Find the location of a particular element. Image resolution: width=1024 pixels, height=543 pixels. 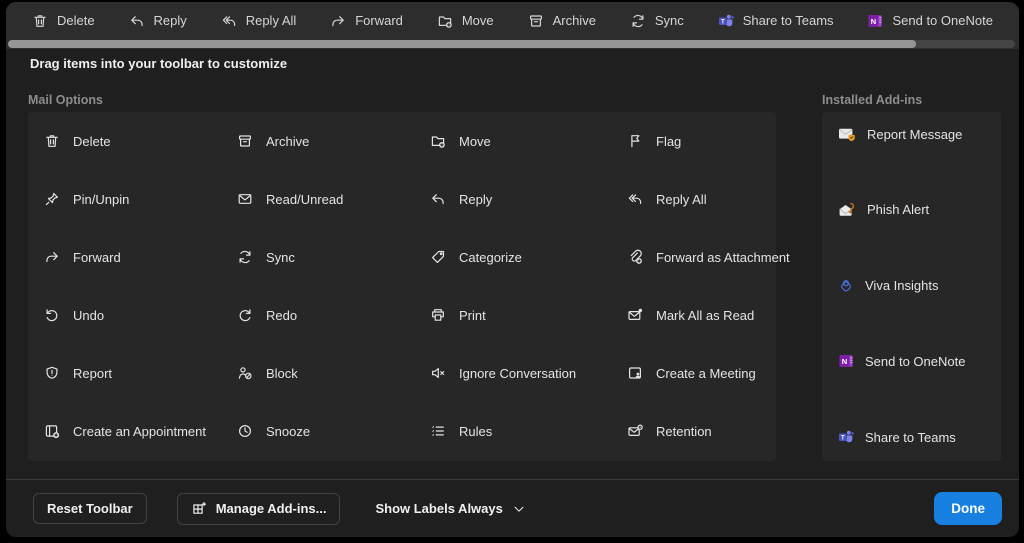

toolbar-item-forward: Forward is located at coordinates (366, 21).